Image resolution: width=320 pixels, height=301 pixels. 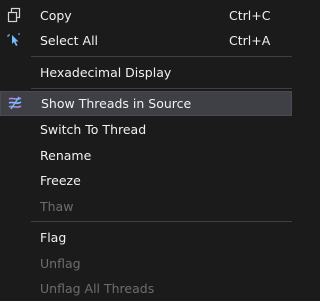 What do you see at coordinates (250, 40) in the screenshot?
I see `menu-item-shortcut: Ctrl+A` at bounding box center [250, 40].